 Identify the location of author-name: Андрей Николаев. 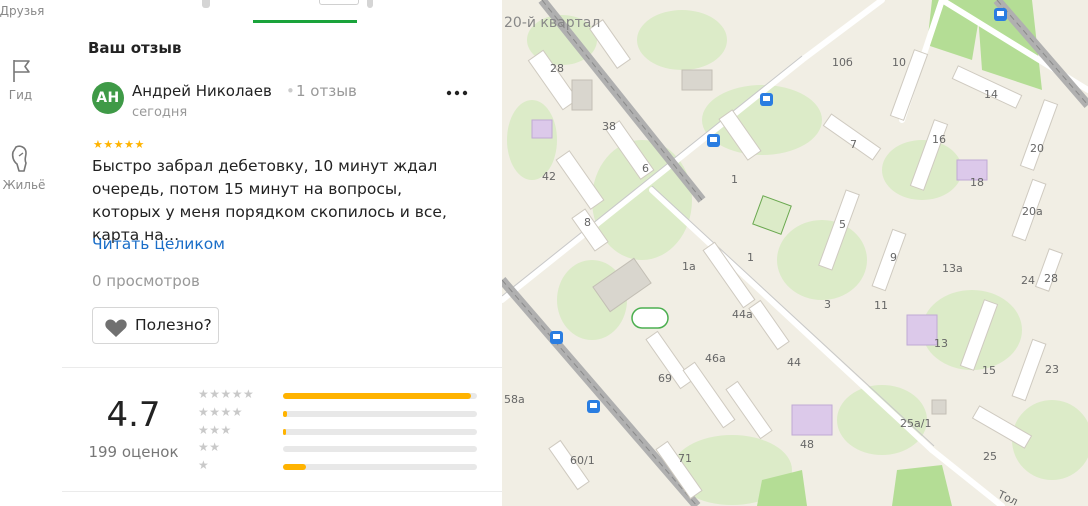
(202, 91).